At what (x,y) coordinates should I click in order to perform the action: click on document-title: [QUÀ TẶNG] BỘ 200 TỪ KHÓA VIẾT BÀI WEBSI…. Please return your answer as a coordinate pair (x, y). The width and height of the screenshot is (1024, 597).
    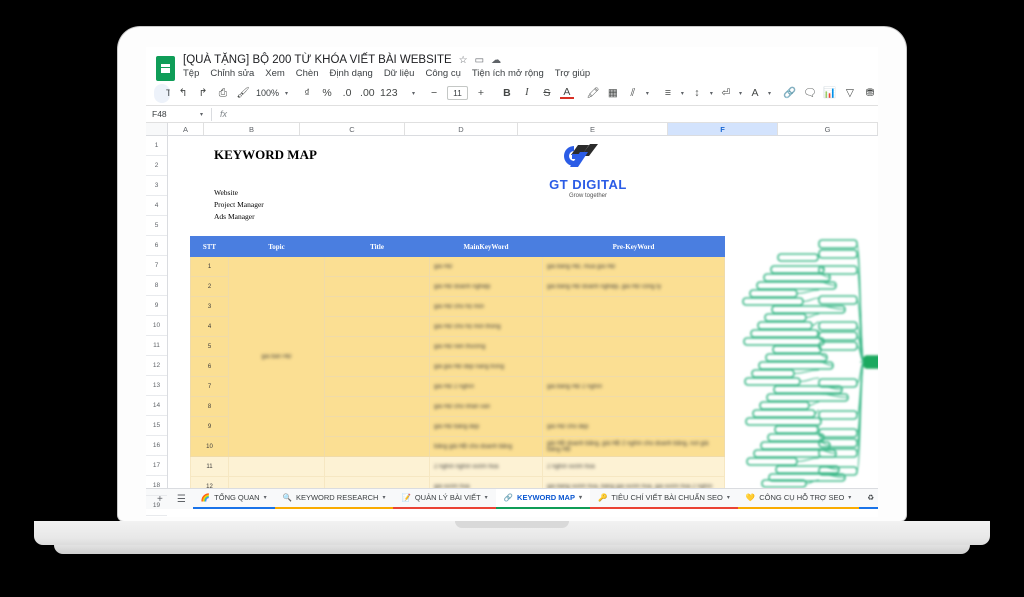
    Looking at the image, I should click on (317, 60).